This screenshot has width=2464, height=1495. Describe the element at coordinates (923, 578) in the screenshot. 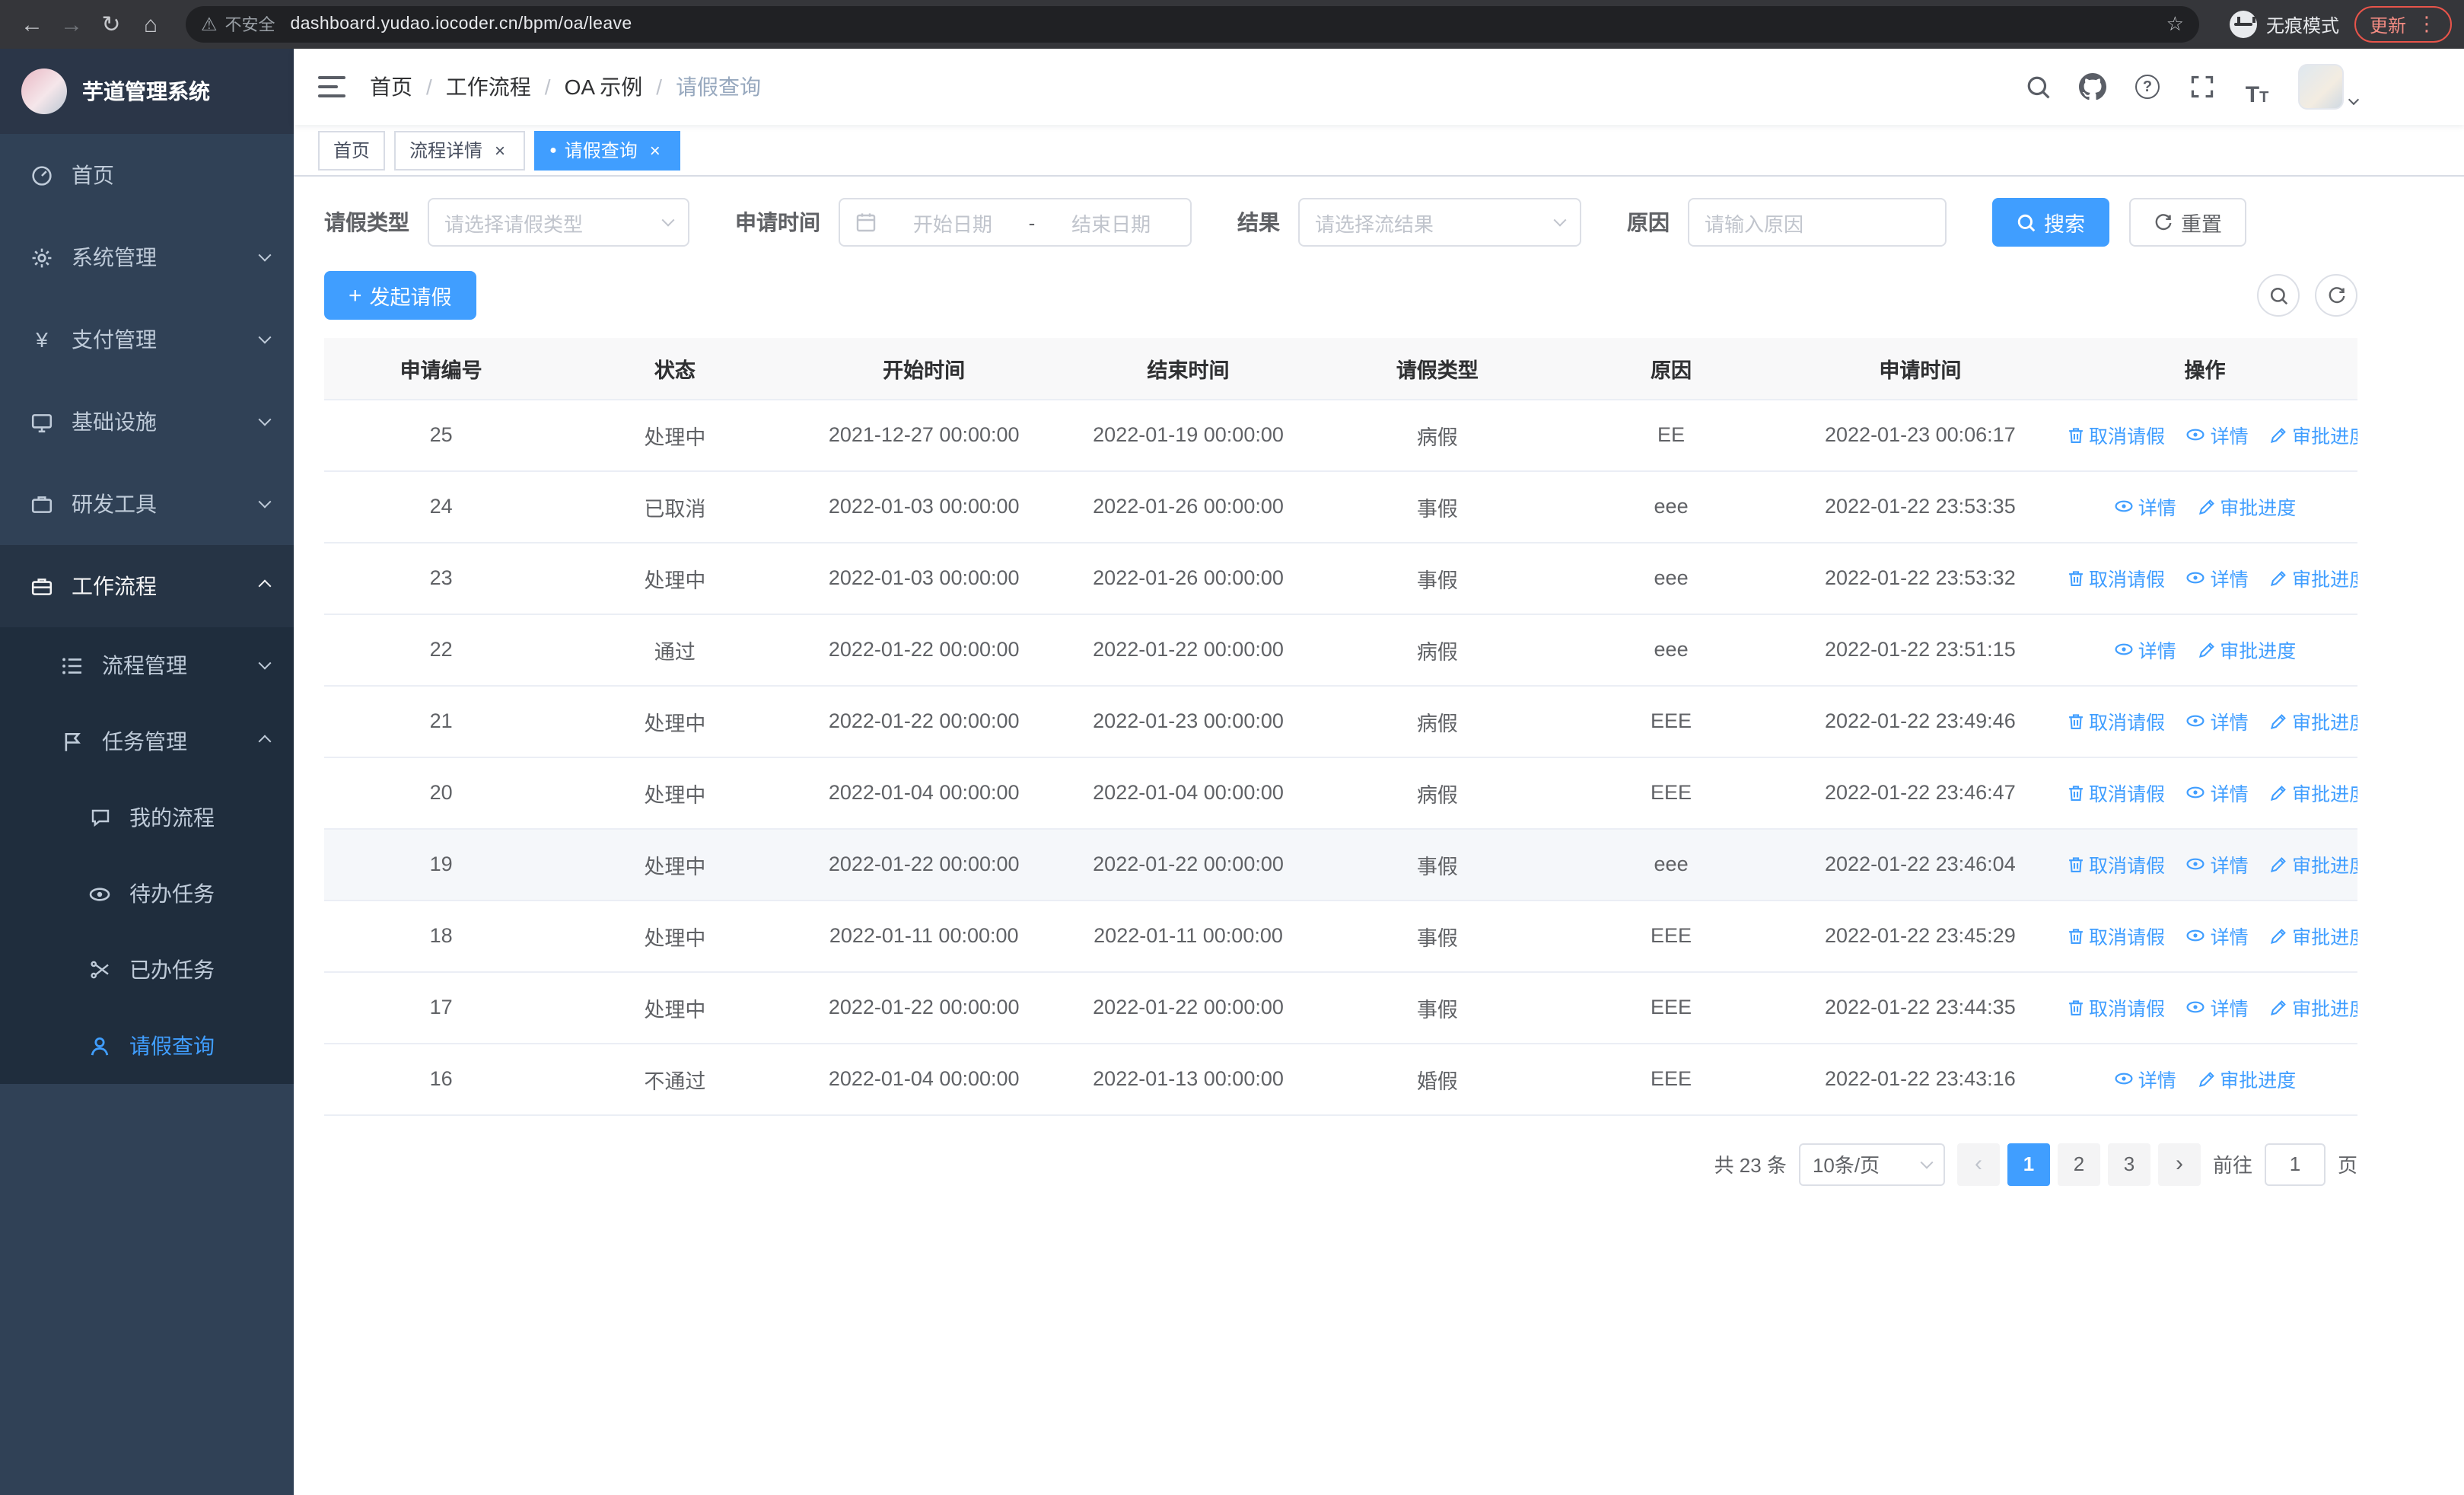

I see `cell-start-time: 2022-01-03 00:00:00` at that location.